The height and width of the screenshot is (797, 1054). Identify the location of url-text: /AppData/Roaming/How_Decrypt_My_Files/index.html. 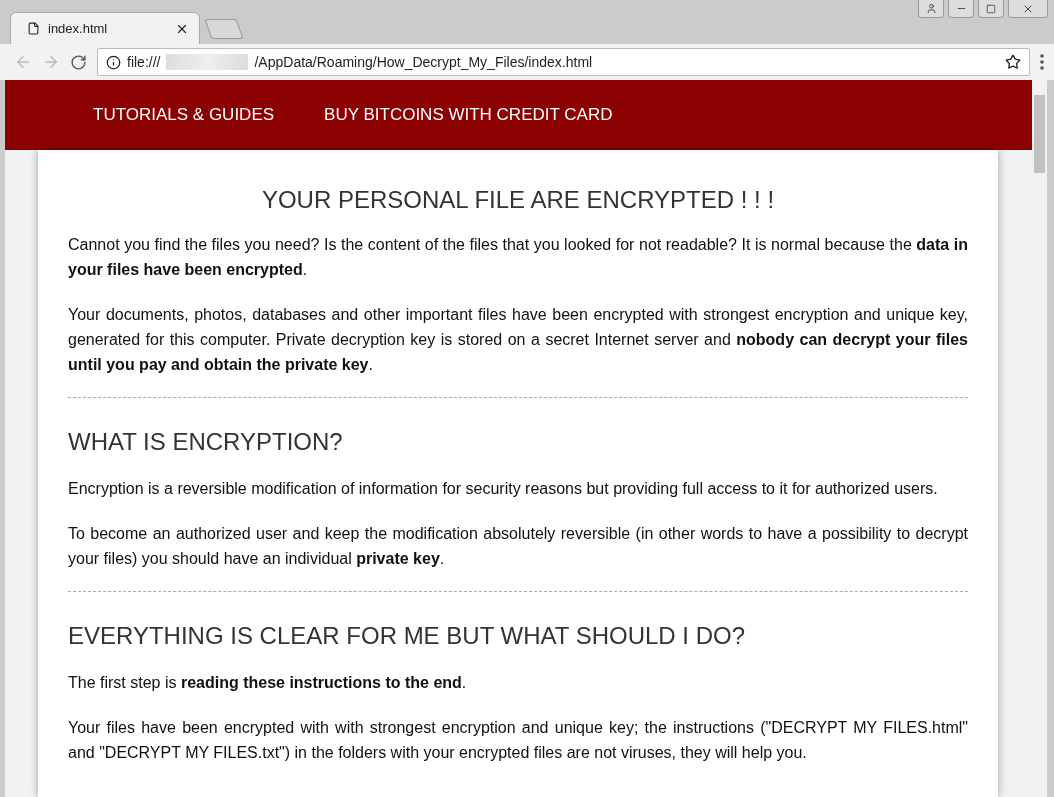
(424, 62).